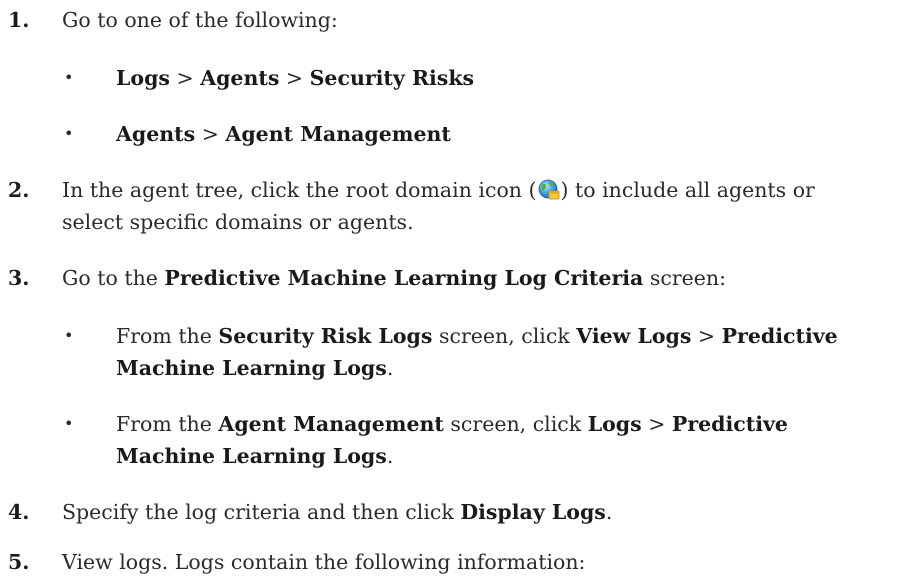 This screenshot has width=916, height=578. Describe the element at coordinates (200, 20) in the screenshot. I see `step-text: Go to one of the following:` at that location.